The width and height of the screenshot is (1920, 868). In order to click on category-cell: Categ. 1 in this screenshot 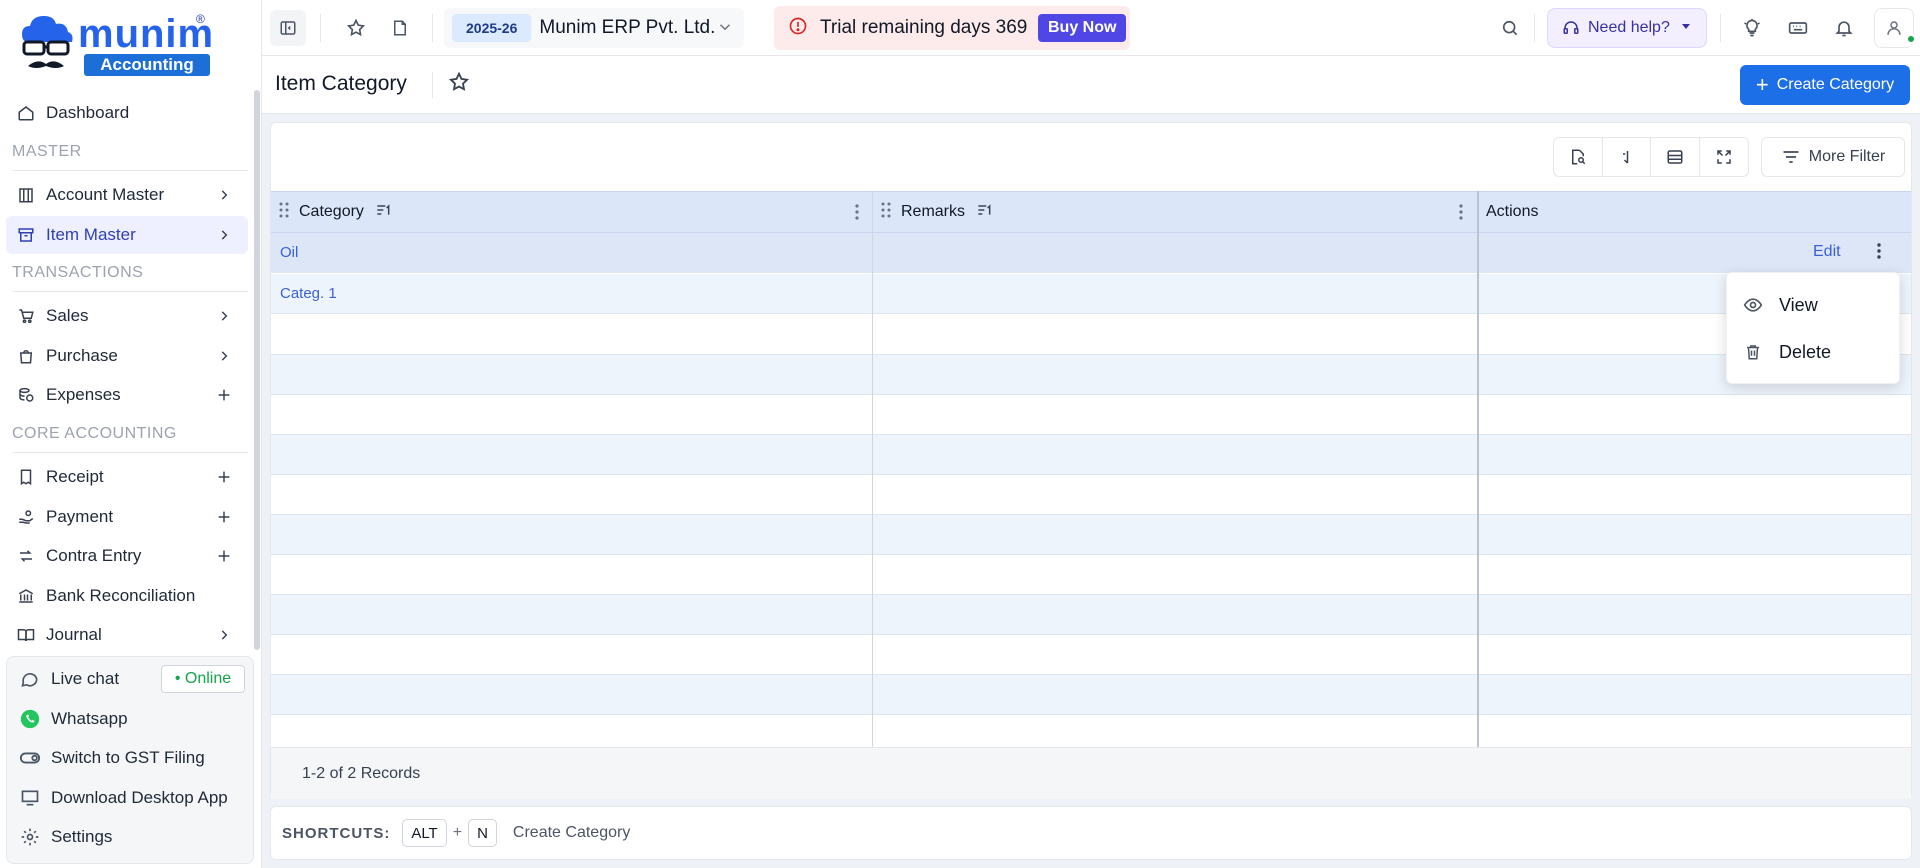, I will do `click(308, 293)`.